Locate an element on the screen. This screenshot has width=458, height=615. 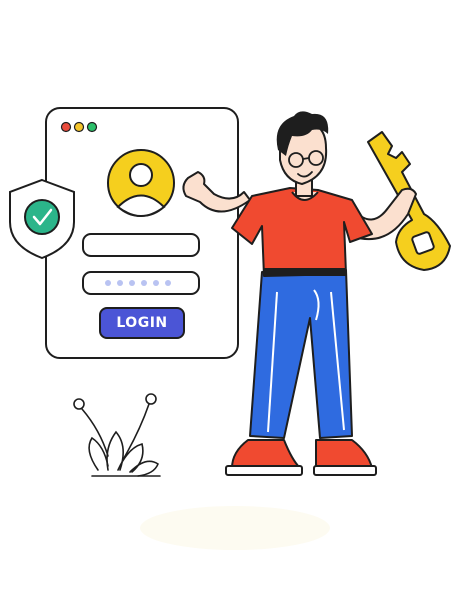
floor-shadow is located at coordinates (235, 528).